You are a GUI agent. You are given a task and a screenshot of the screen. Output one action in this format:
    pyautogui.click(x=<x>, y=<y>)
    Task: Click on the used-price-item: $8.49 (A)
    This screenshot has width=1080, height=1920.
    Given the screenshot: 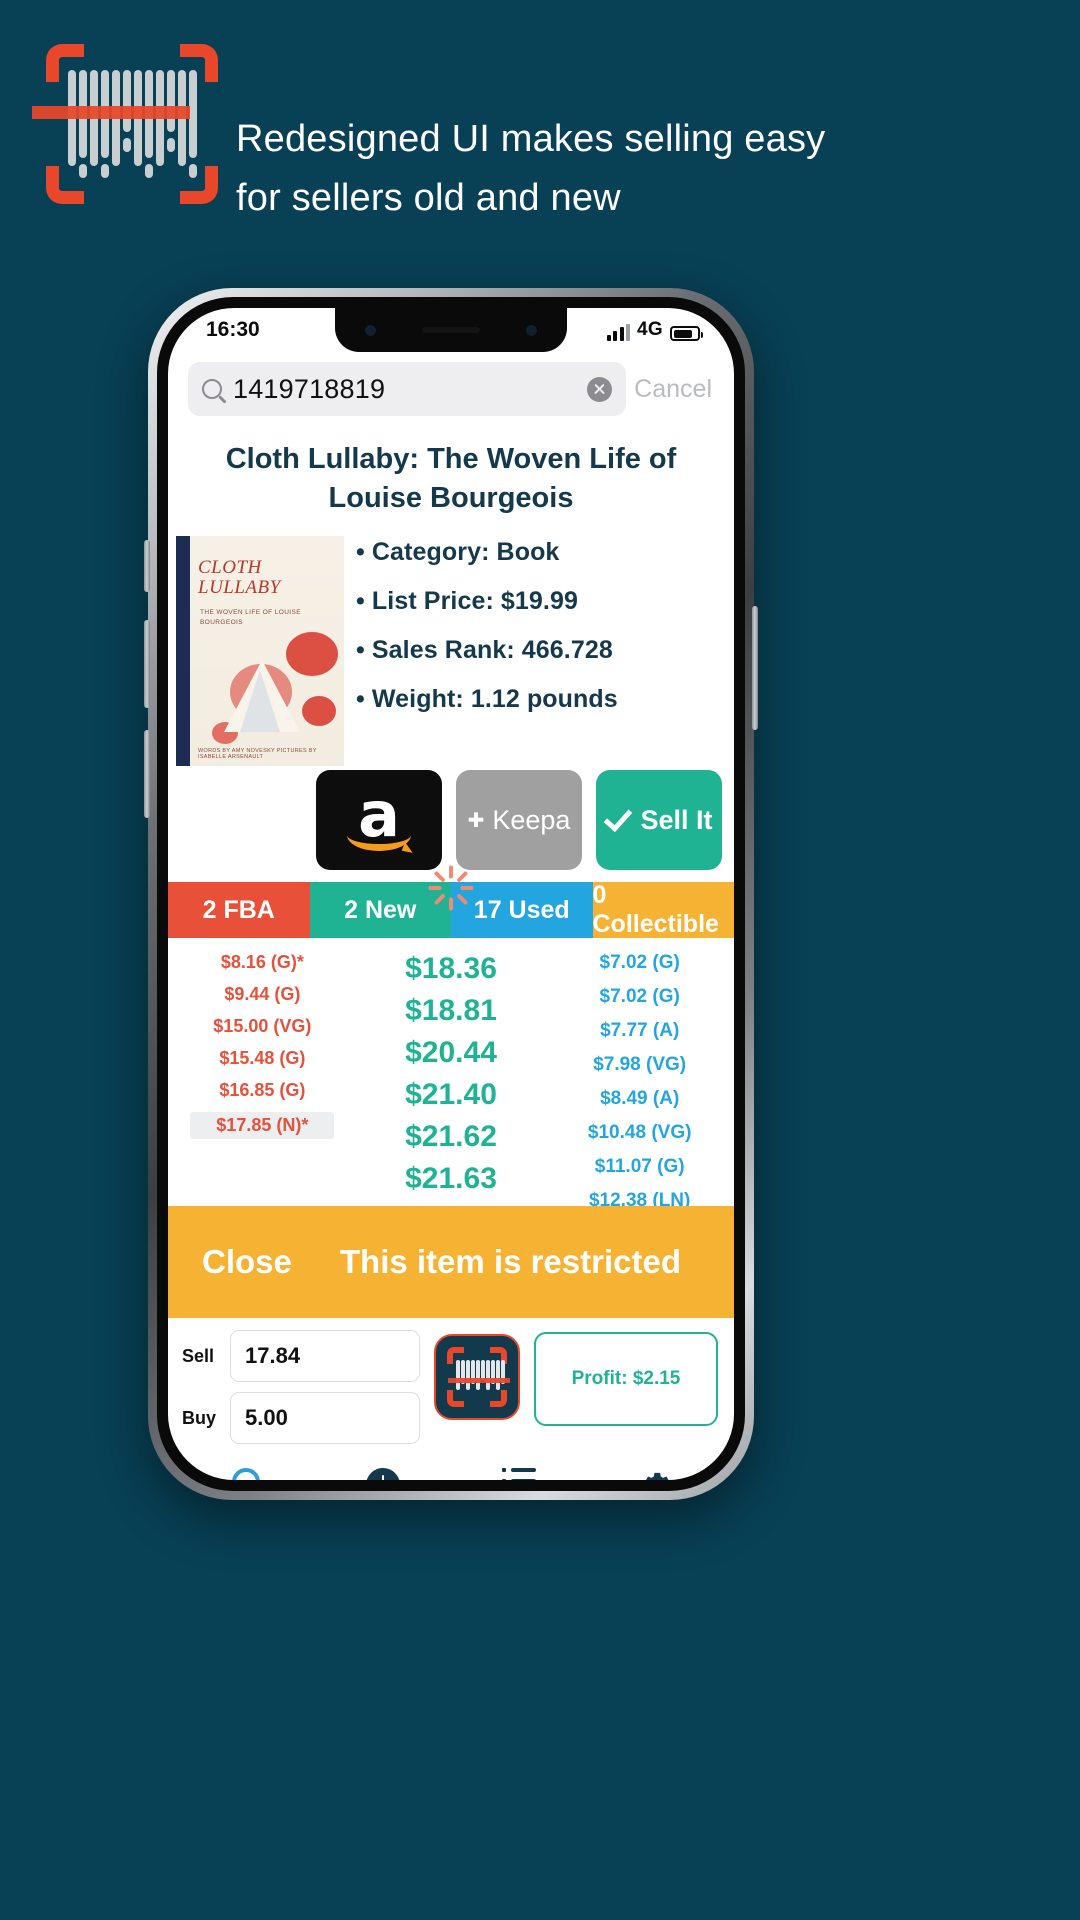 What is the action you would take?
    pyautogui.click(x=639, y=1099)
    